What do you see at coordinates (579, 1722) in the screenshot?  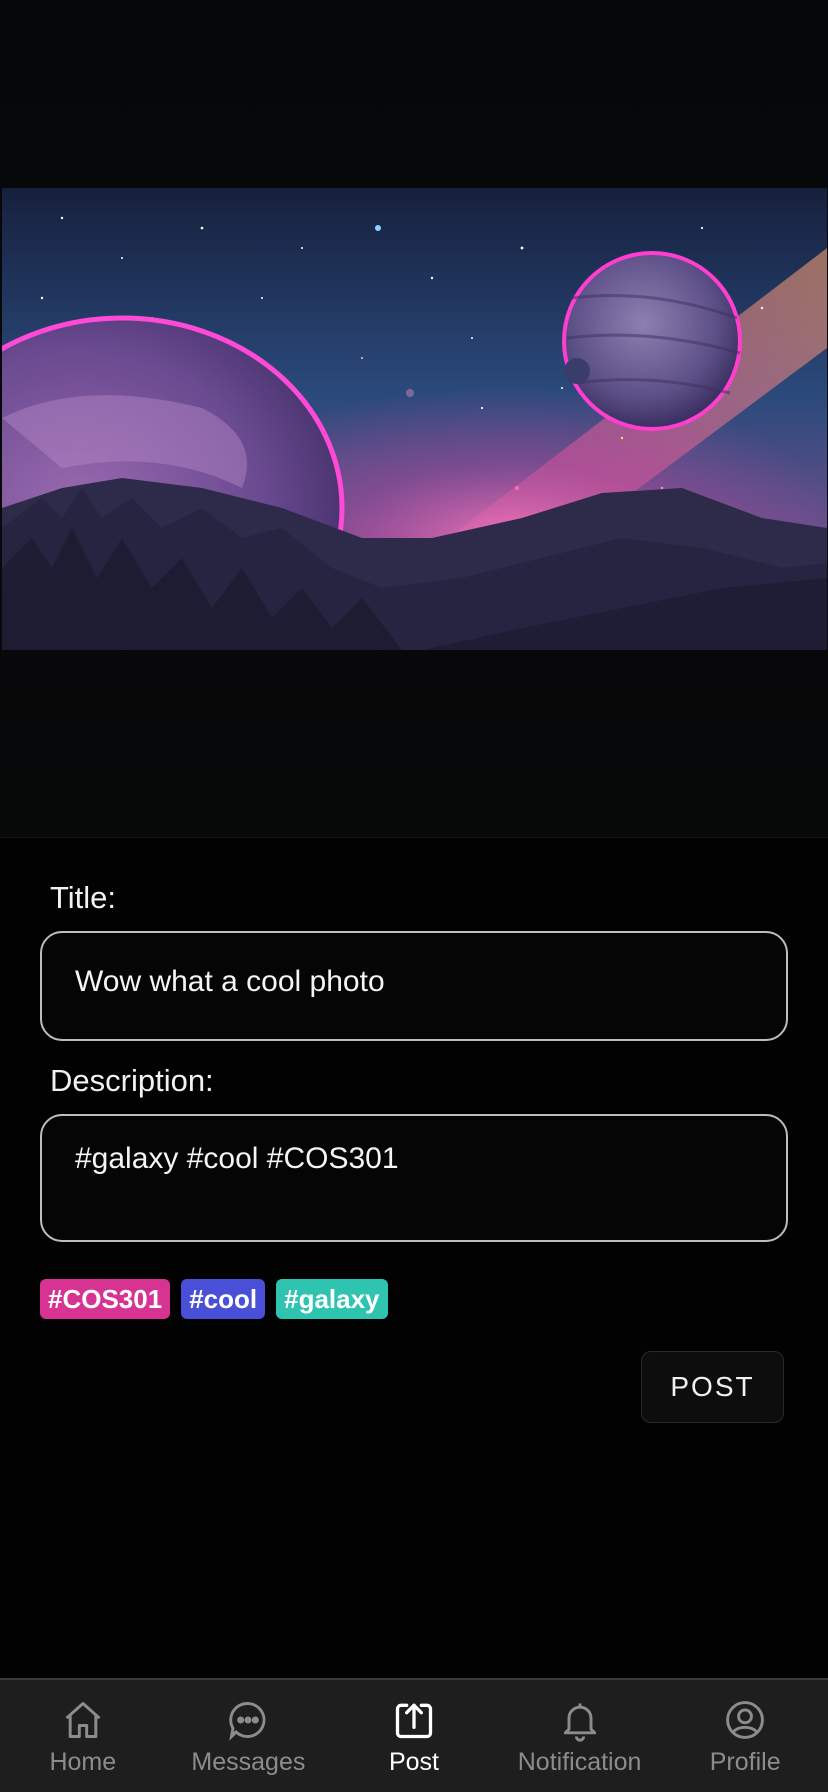 I see `bell-icon` at bounding box center [579, 1722].